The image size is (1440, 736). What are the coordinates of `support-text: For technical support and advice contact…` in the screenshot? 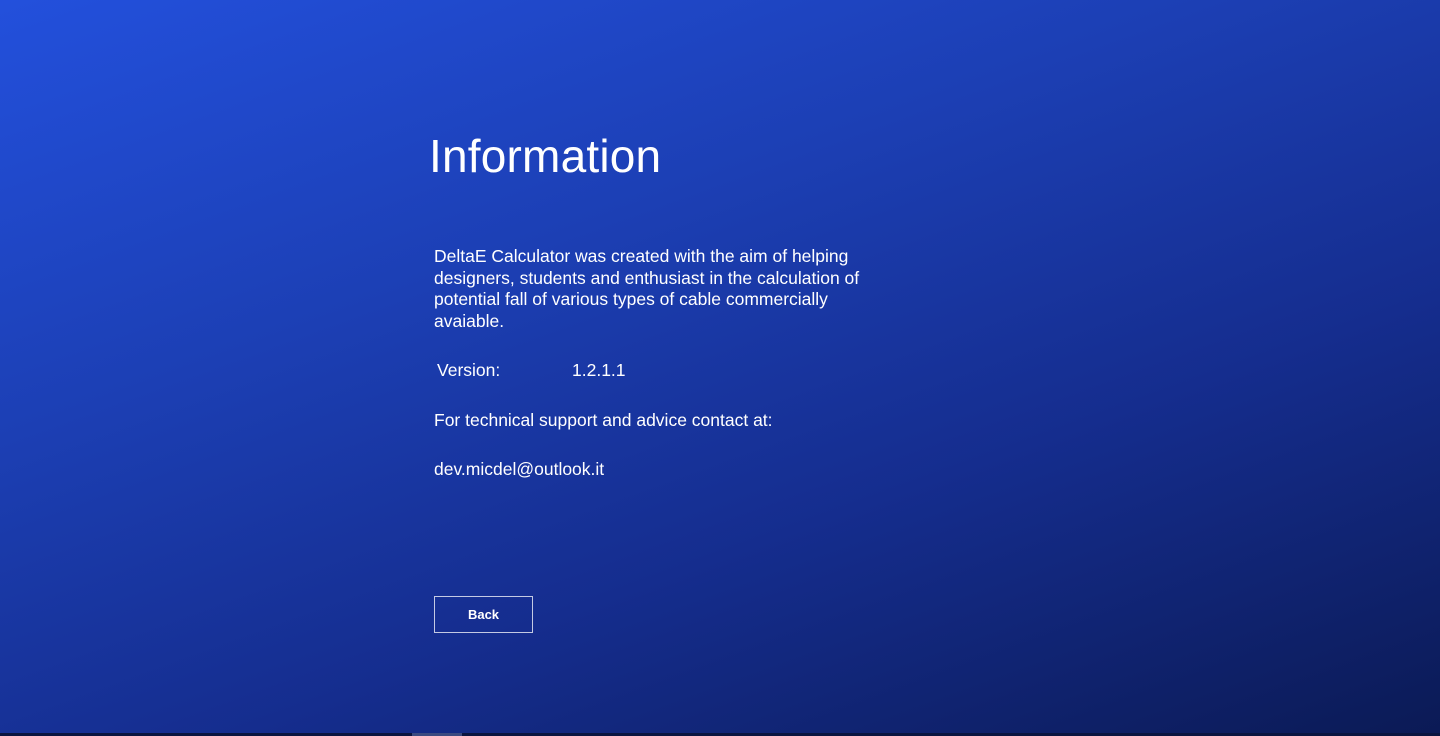 It's located at (603, 420).